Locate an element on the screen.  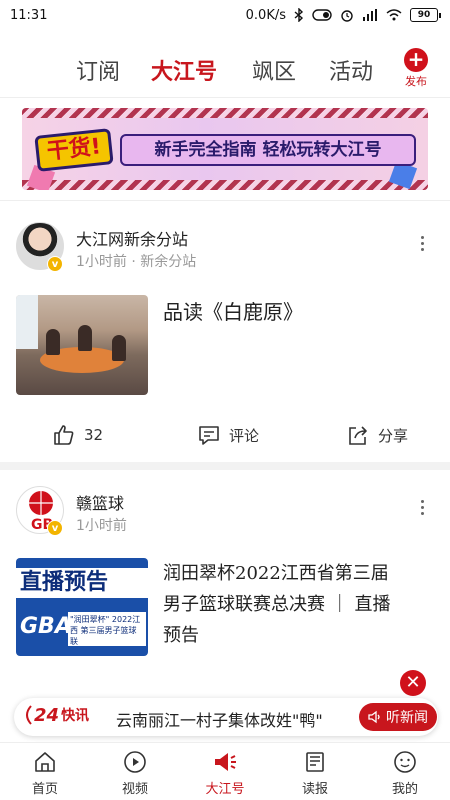
home-icon is located at coordinates (45, 762).